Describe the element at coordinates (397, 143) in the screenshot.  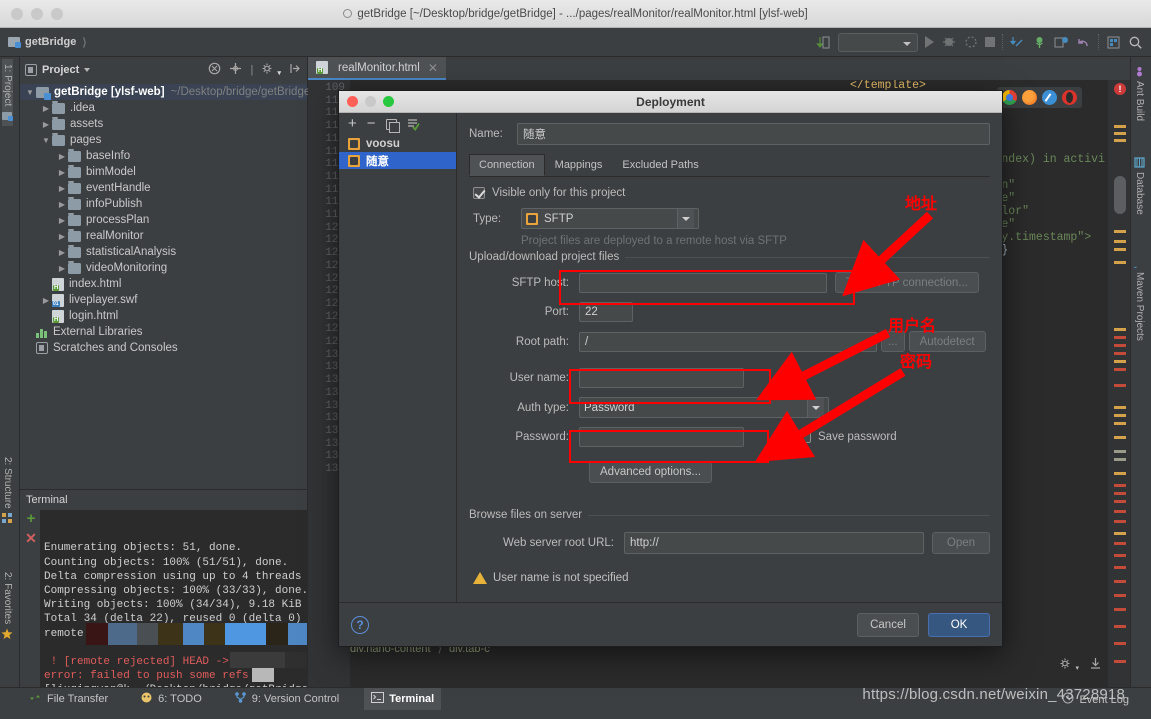
I see `server-list-item: voosu` at that location.